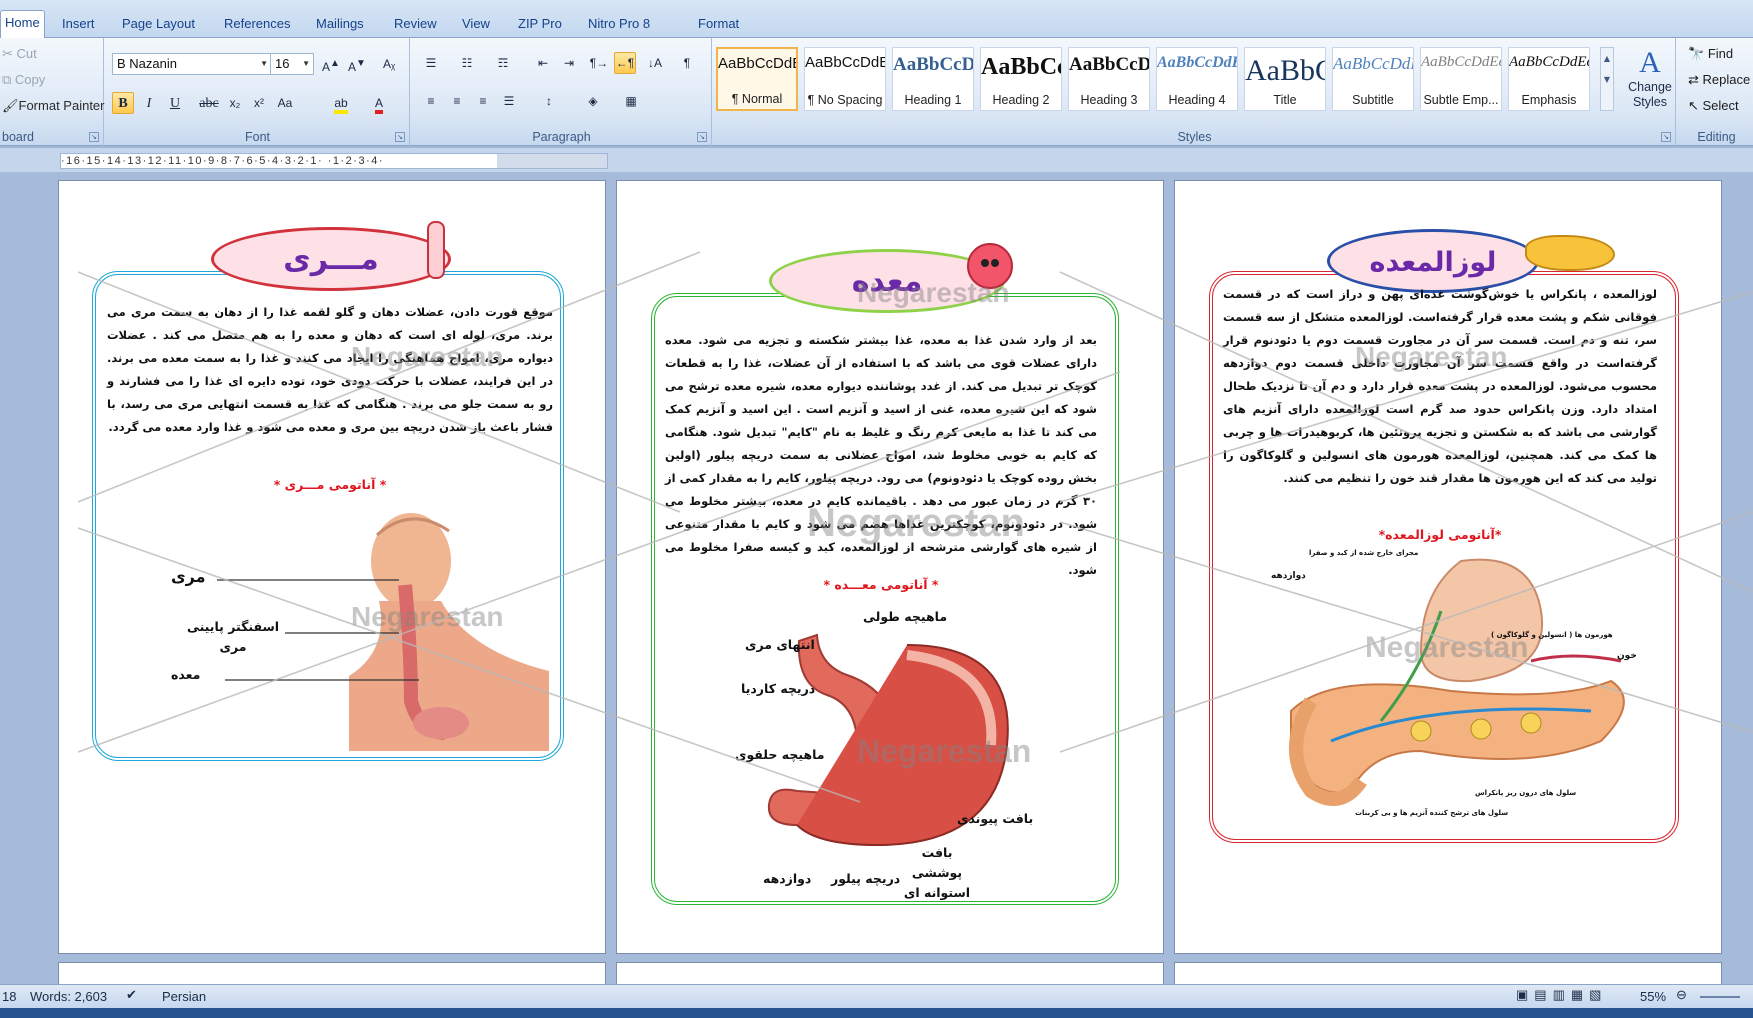 This screenshot has height=1018, width=1753. I want to click on label-esophagus-end: انتهای مری, so click(780, 644).